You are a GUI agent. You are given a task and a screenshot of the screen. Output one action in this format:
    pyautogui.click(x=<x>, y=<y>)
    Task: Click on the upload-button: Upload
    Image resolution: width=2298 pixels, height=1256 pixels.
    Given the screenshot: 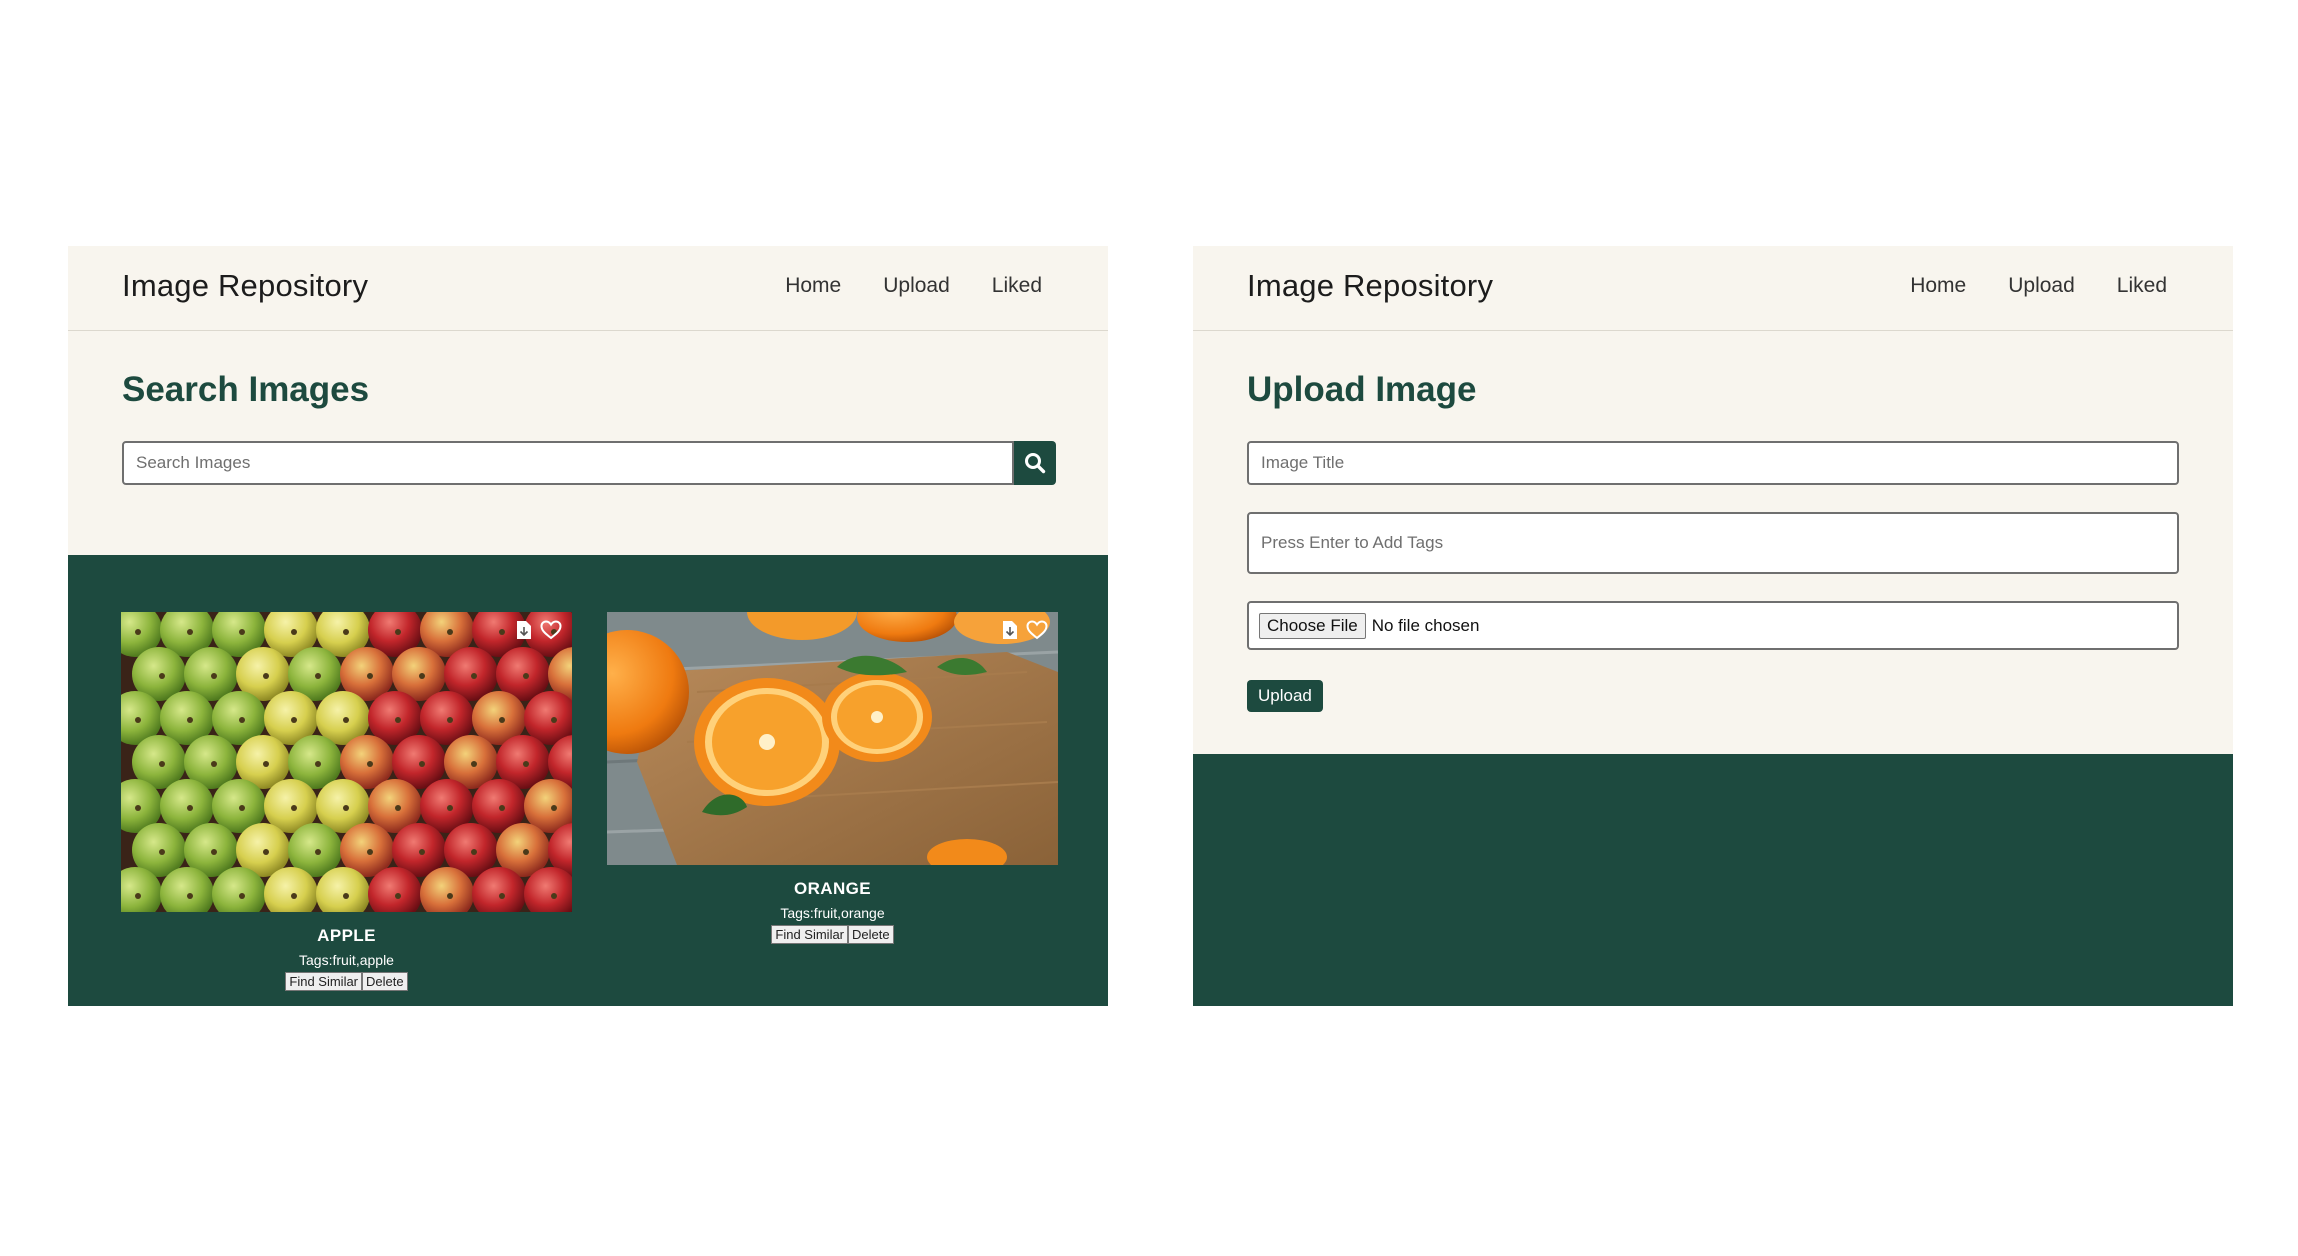 What is the action you would take?
    pyautogui.click(x=1285, y=696)
    